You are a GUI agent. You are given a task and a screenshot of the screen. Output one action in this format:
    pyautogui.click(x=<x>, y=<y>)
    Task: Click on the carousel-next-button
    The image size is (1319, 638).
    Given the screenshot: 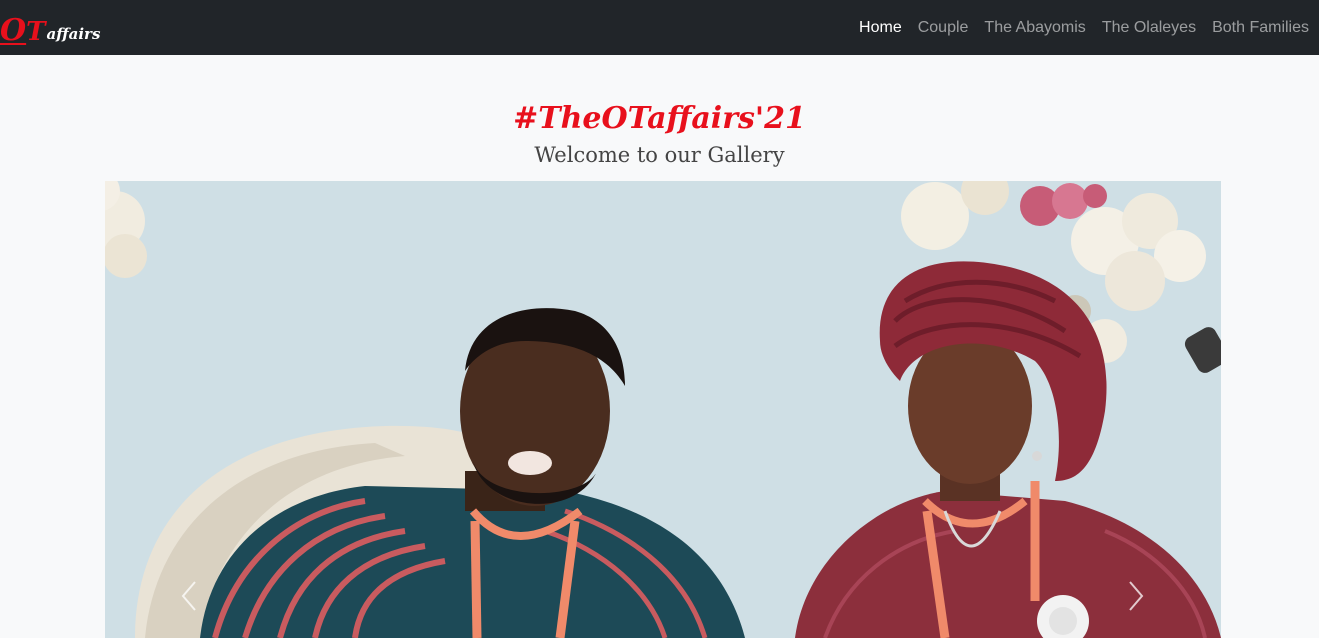 What is the action you would take?
    pyautogui.click(x=1136, y=596)
    